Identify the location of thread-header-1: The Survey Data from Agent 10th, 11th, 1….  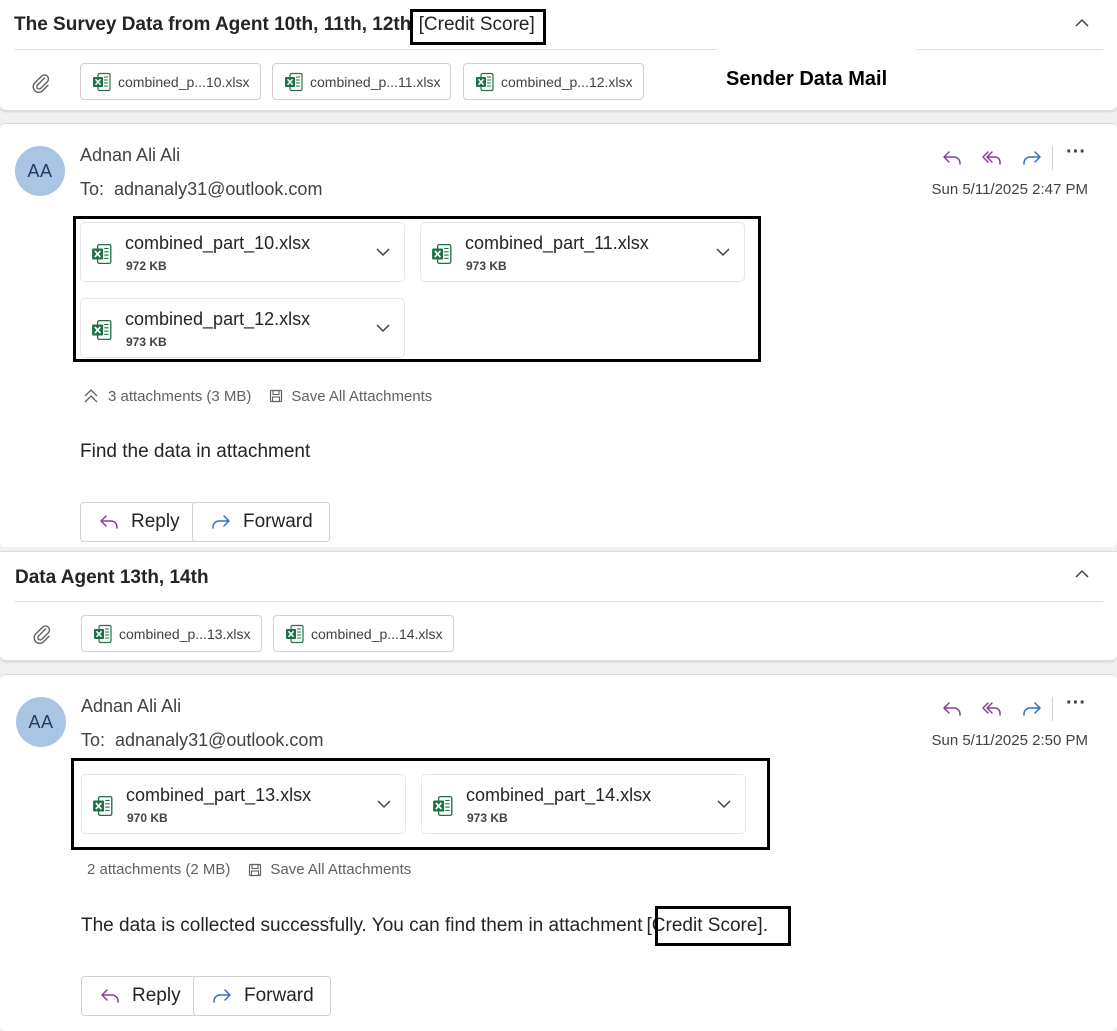
(558, 55).